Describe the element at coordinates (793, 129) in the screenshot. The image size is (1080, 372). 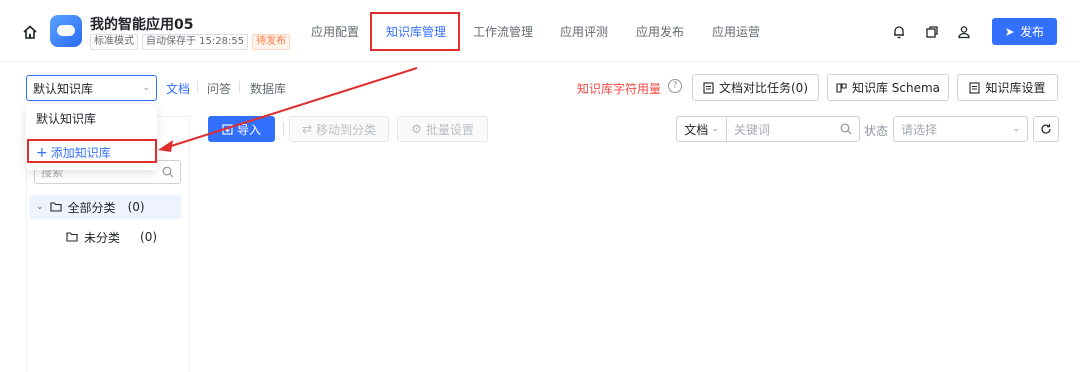
I see `keyword-search-input: 关键词` at that location.